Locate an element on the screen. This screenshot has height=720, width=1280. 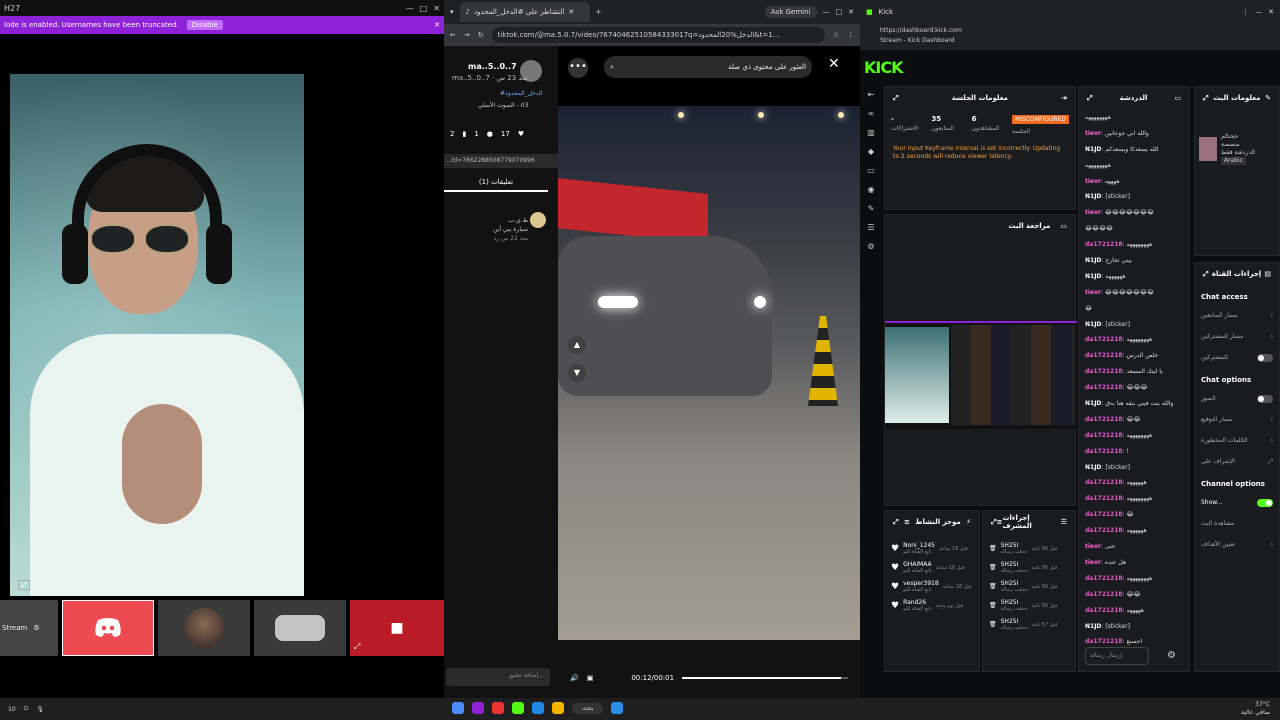
participant-avatar-tile is located at coordinates (204, 628).